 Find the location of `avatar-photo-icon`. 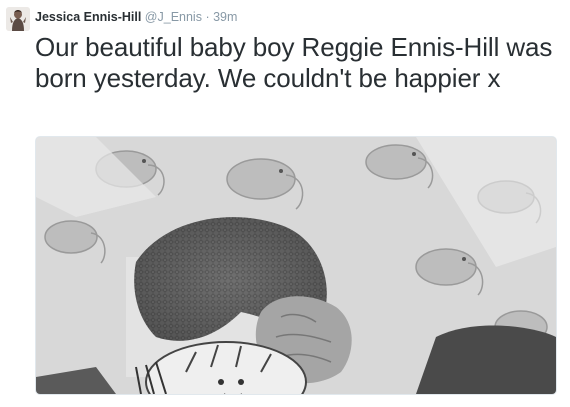

avatar-photo-icon is located at coordinates (18, 19).